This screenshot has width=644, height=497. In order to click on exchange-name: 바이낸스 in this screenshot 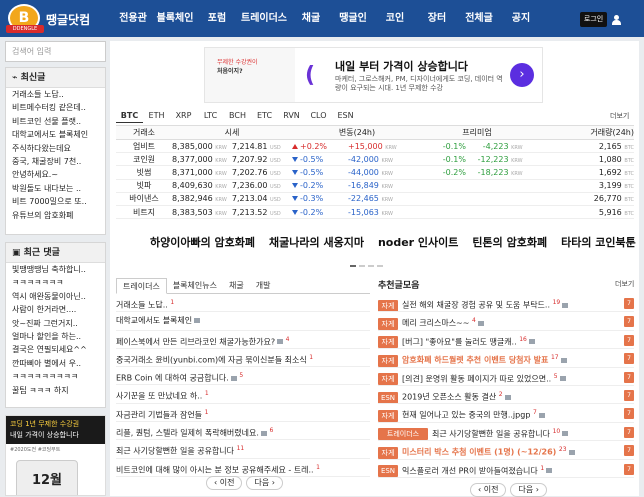, I will do `click(144, 199)`.